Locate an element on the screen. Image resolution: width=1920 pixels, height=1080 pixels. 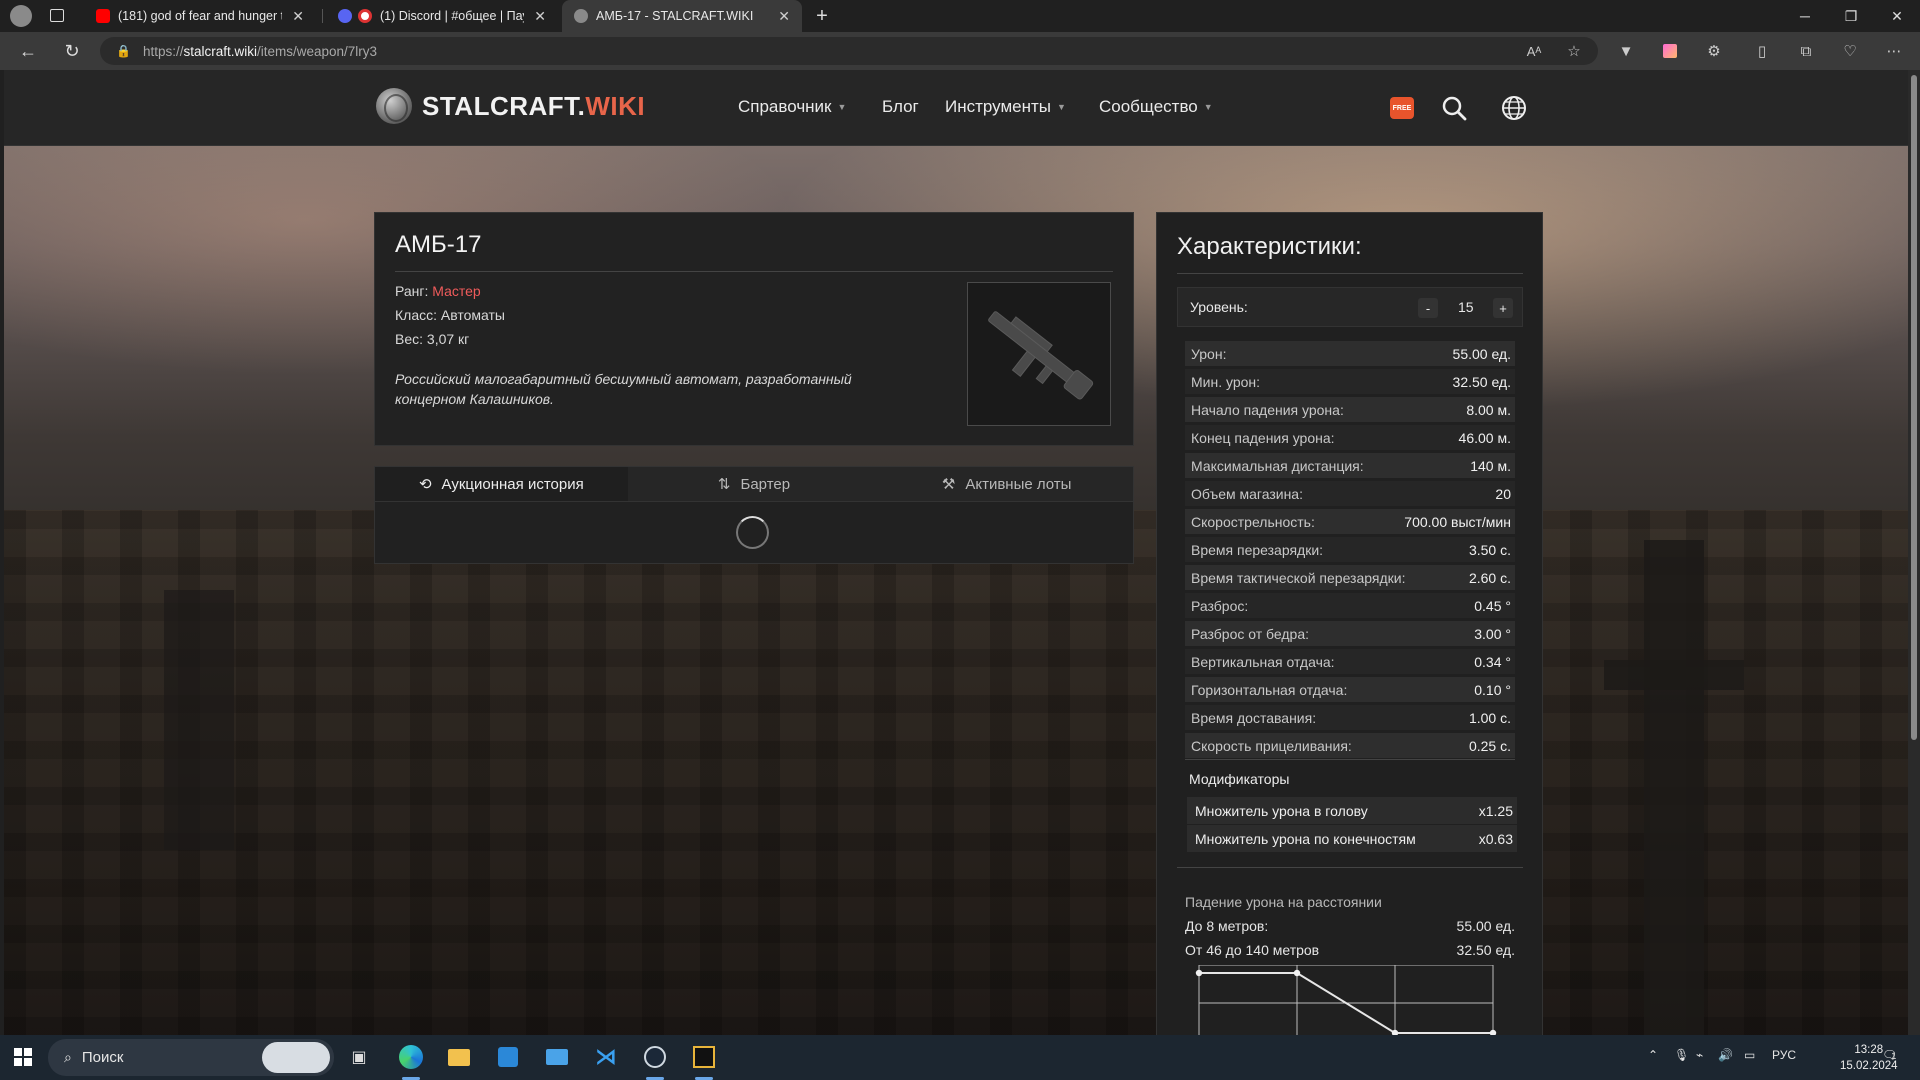
stat-label: Время тактической перезарядки: is located at coordinates (1298, 577).